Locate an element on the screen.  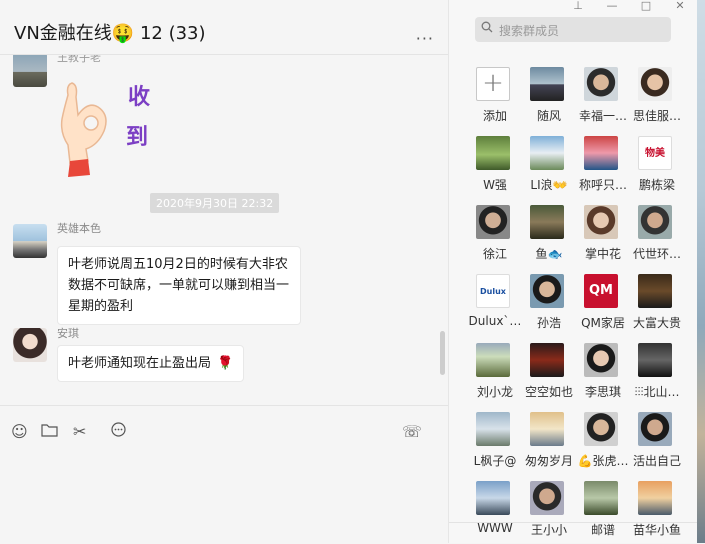
window-controls: ⊥ — □ ✕ is located at coordinates (629, 7).